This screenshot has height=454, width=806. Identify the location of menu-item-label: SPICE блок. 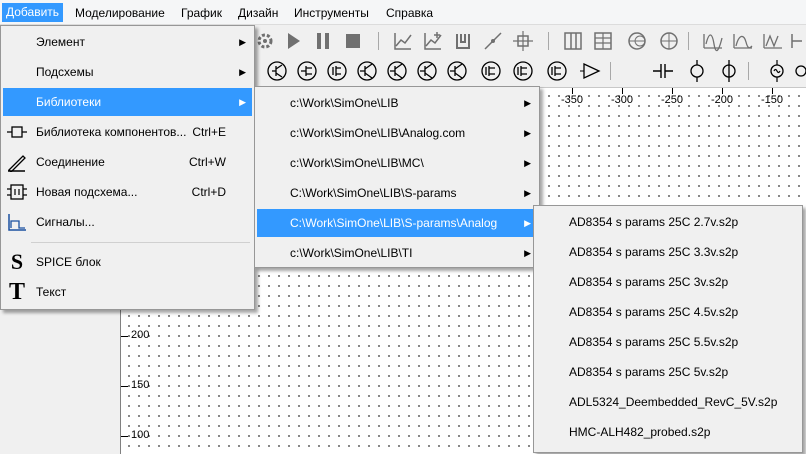
(68, 262).